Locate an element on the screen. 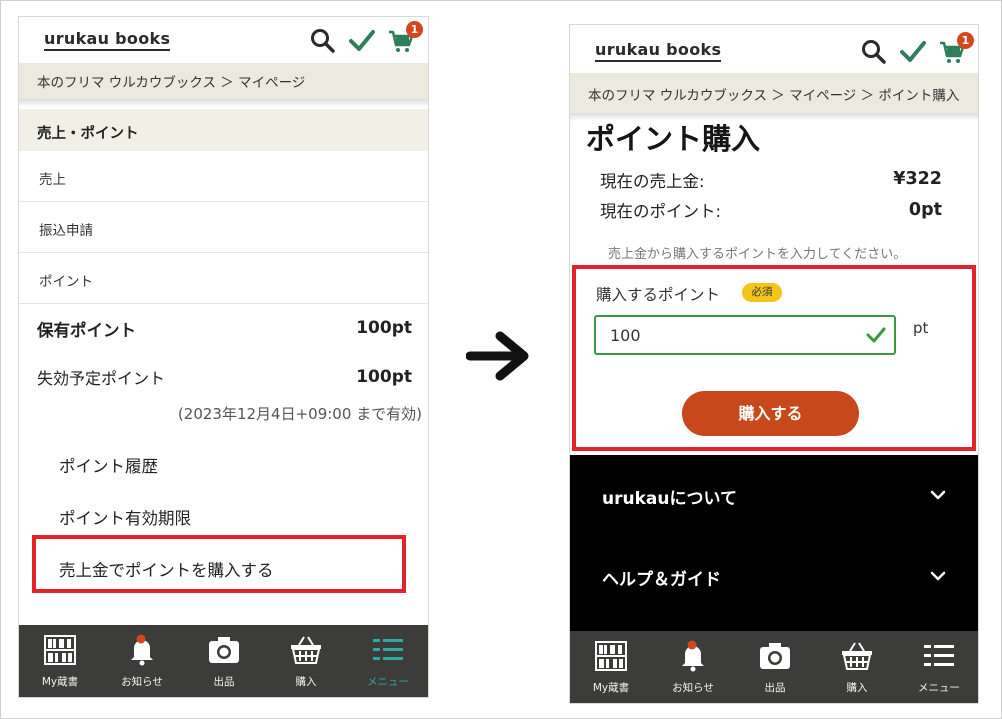 The width and height of the screenshot is (1002, 719). held-points-label: 保有ポイント is located at coordinates (86, 330).